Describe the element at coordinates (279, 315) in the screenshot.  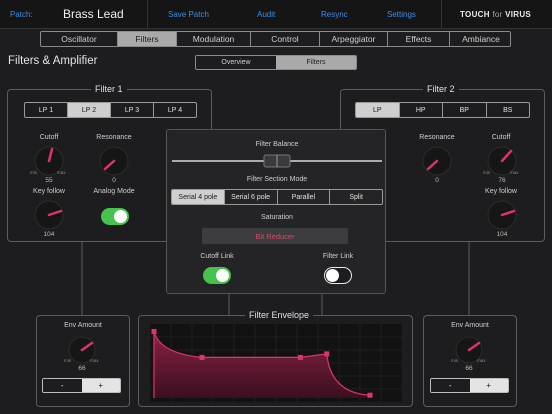
I see `filter-envelope-title: Filter Envelope` at that location.